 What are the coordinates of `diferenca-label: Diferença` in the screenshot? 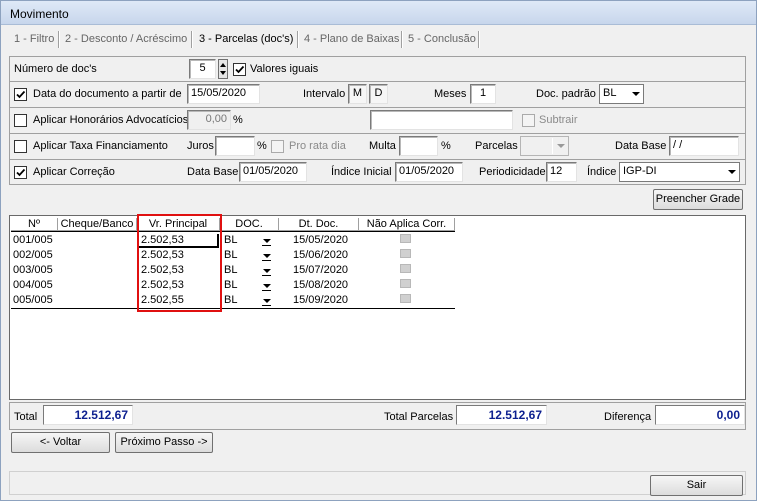 It's located at (628, 417).